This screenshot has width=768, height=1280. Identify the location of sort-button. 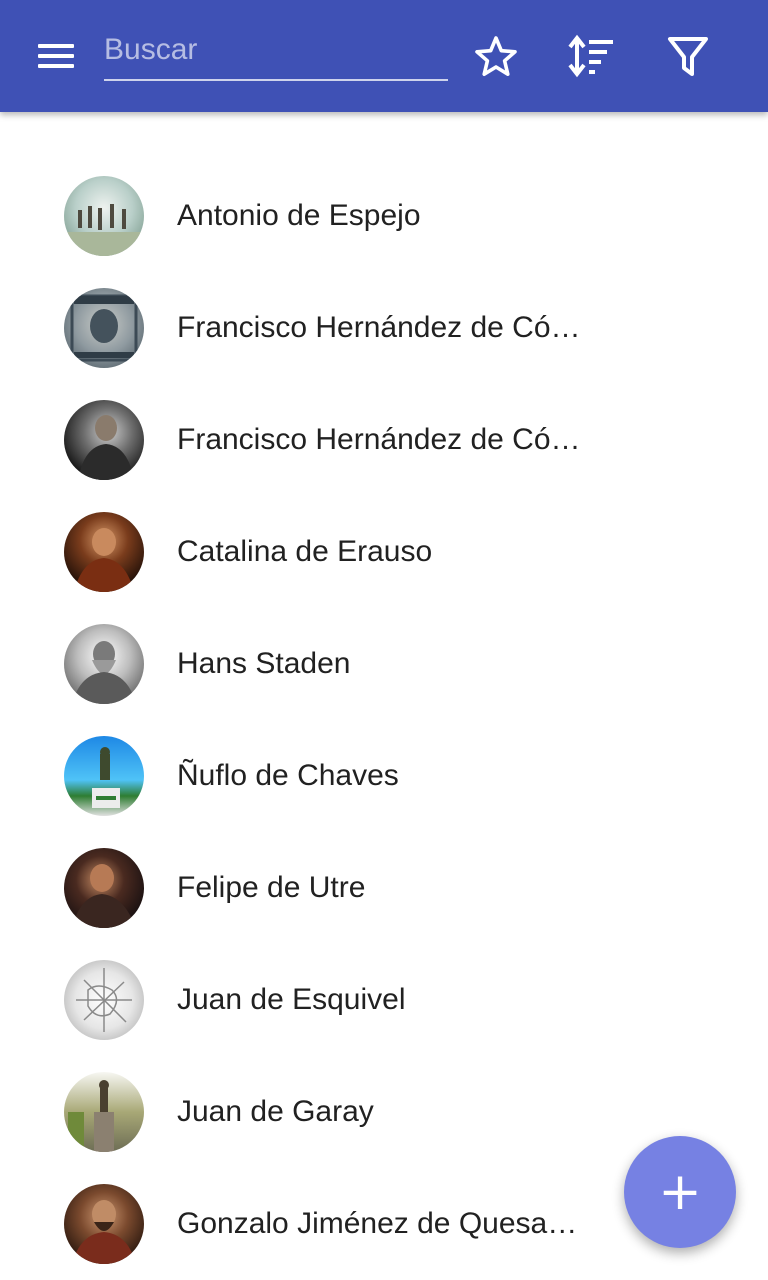
(591, 56).